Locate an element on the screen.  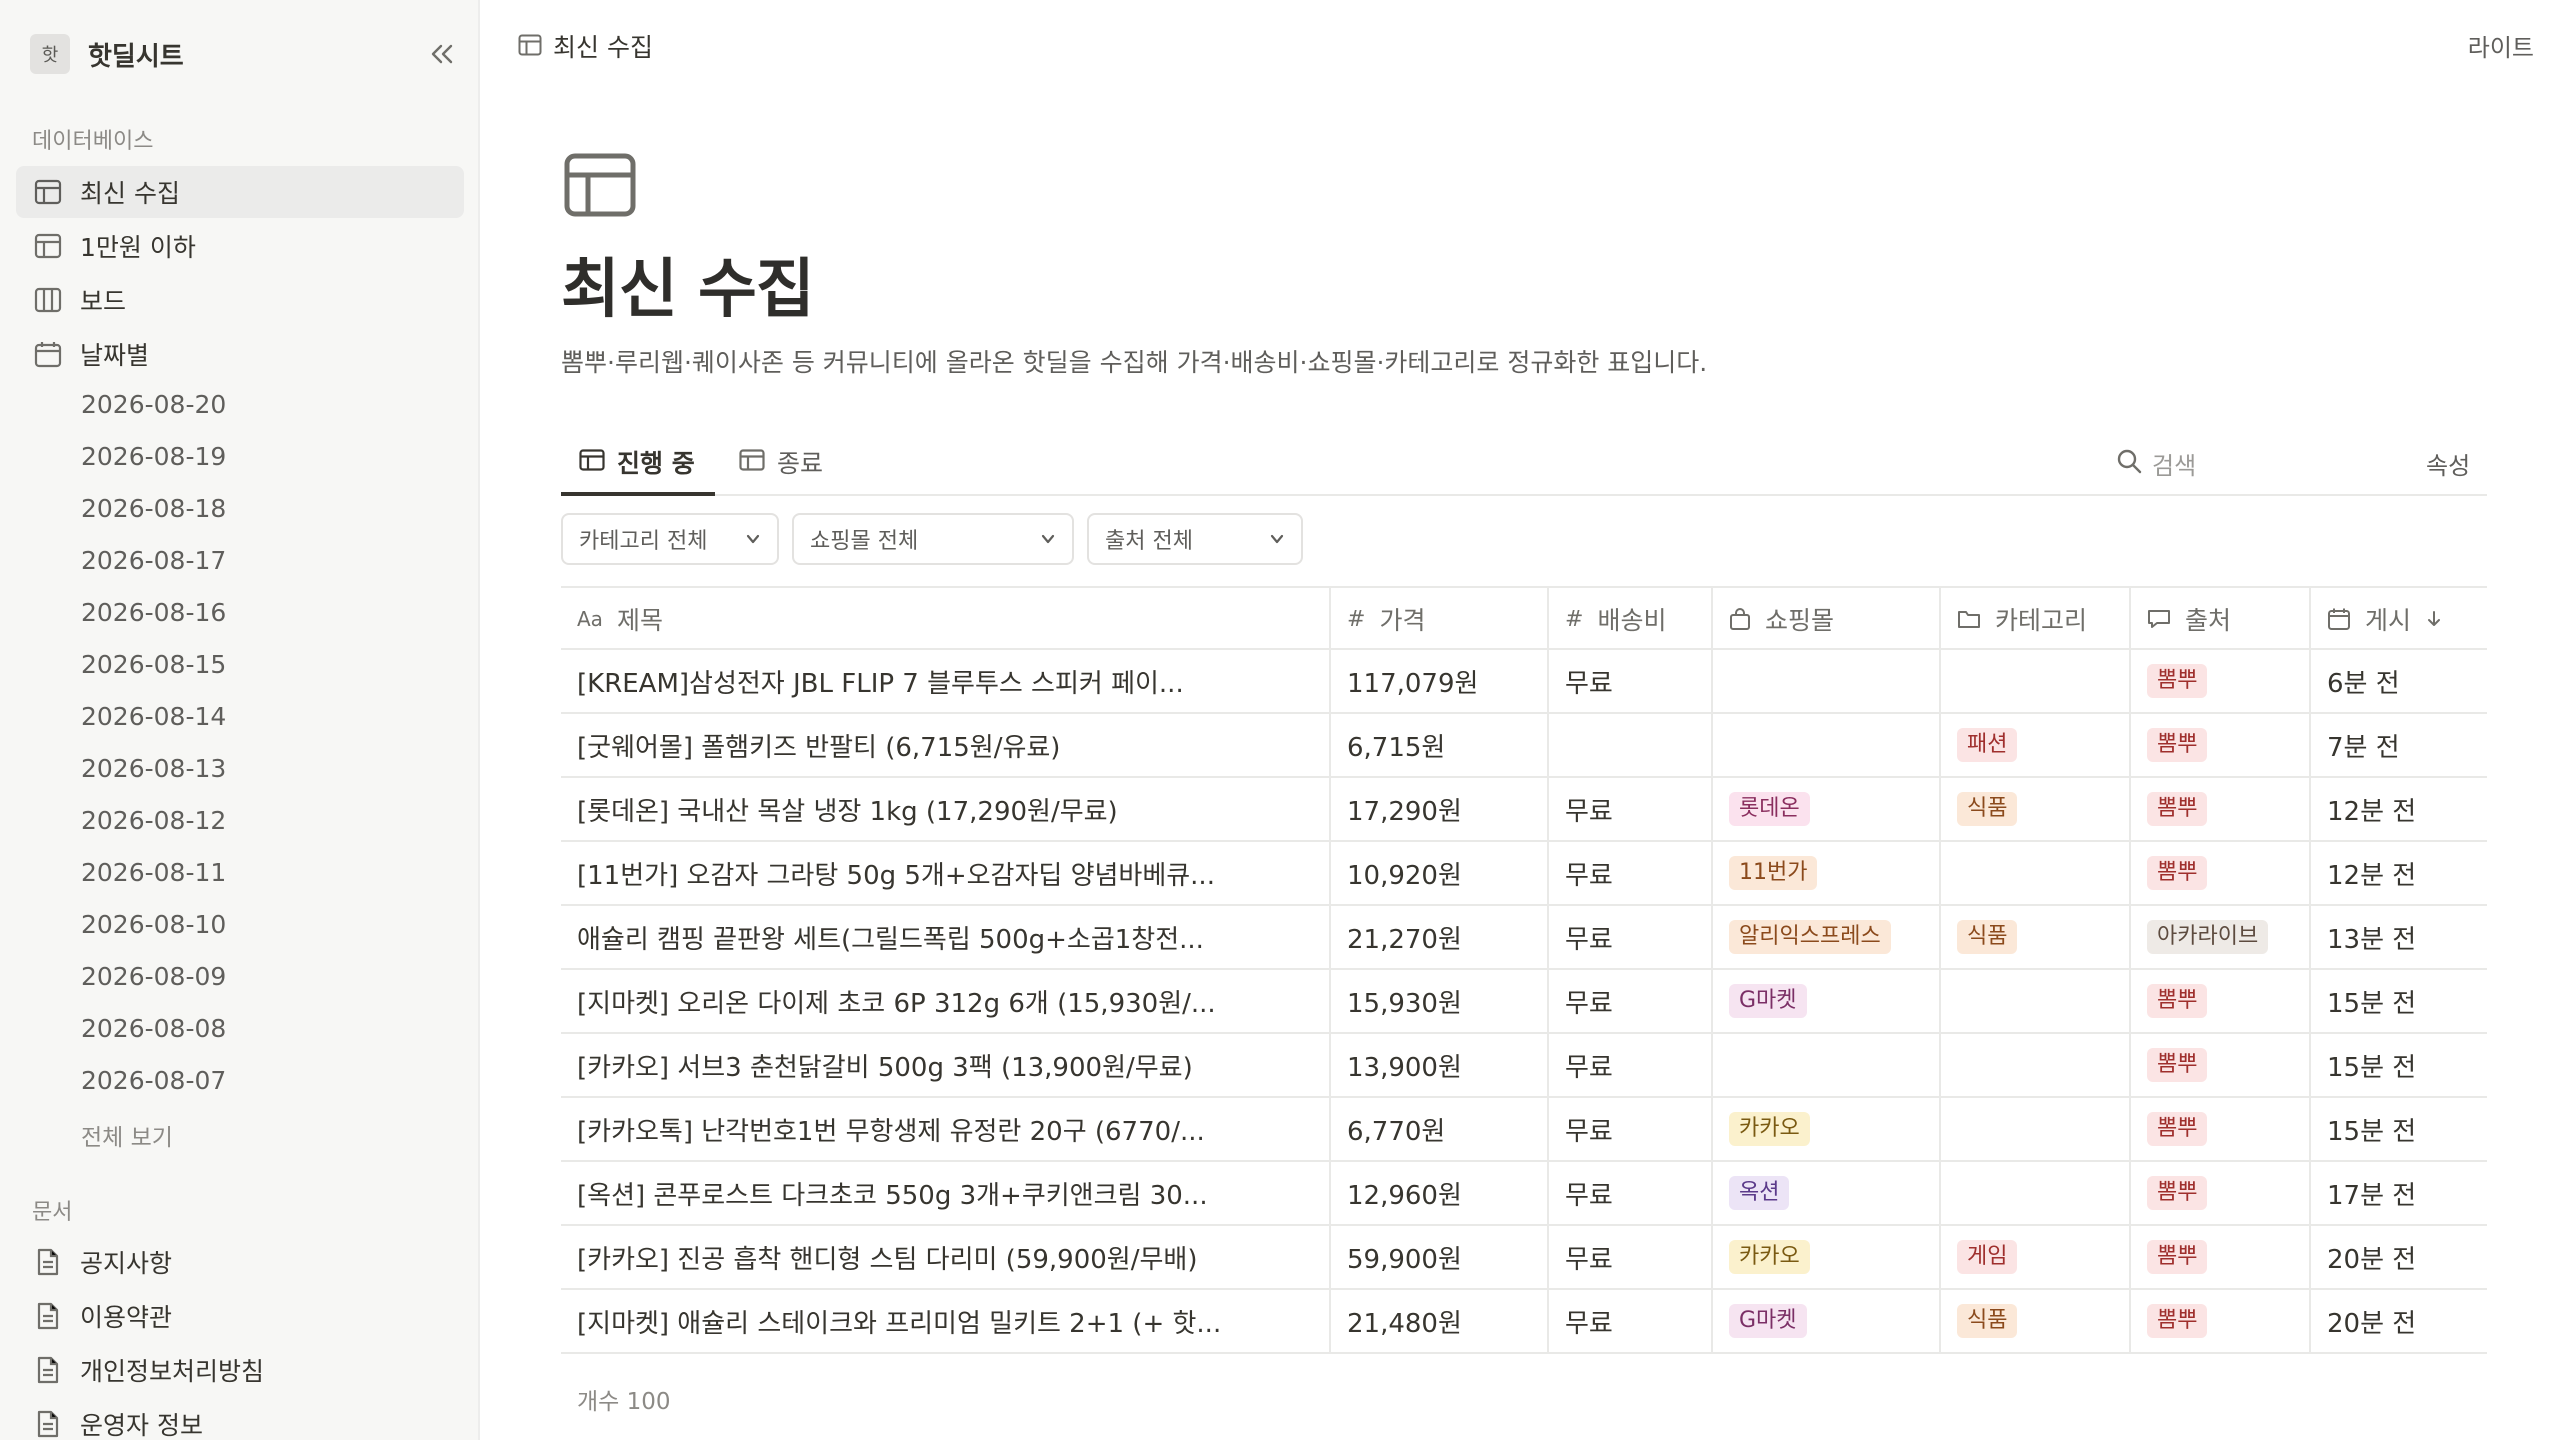
sidebar-doc-item: 이용약관 is located at coordinates (240, 1316).